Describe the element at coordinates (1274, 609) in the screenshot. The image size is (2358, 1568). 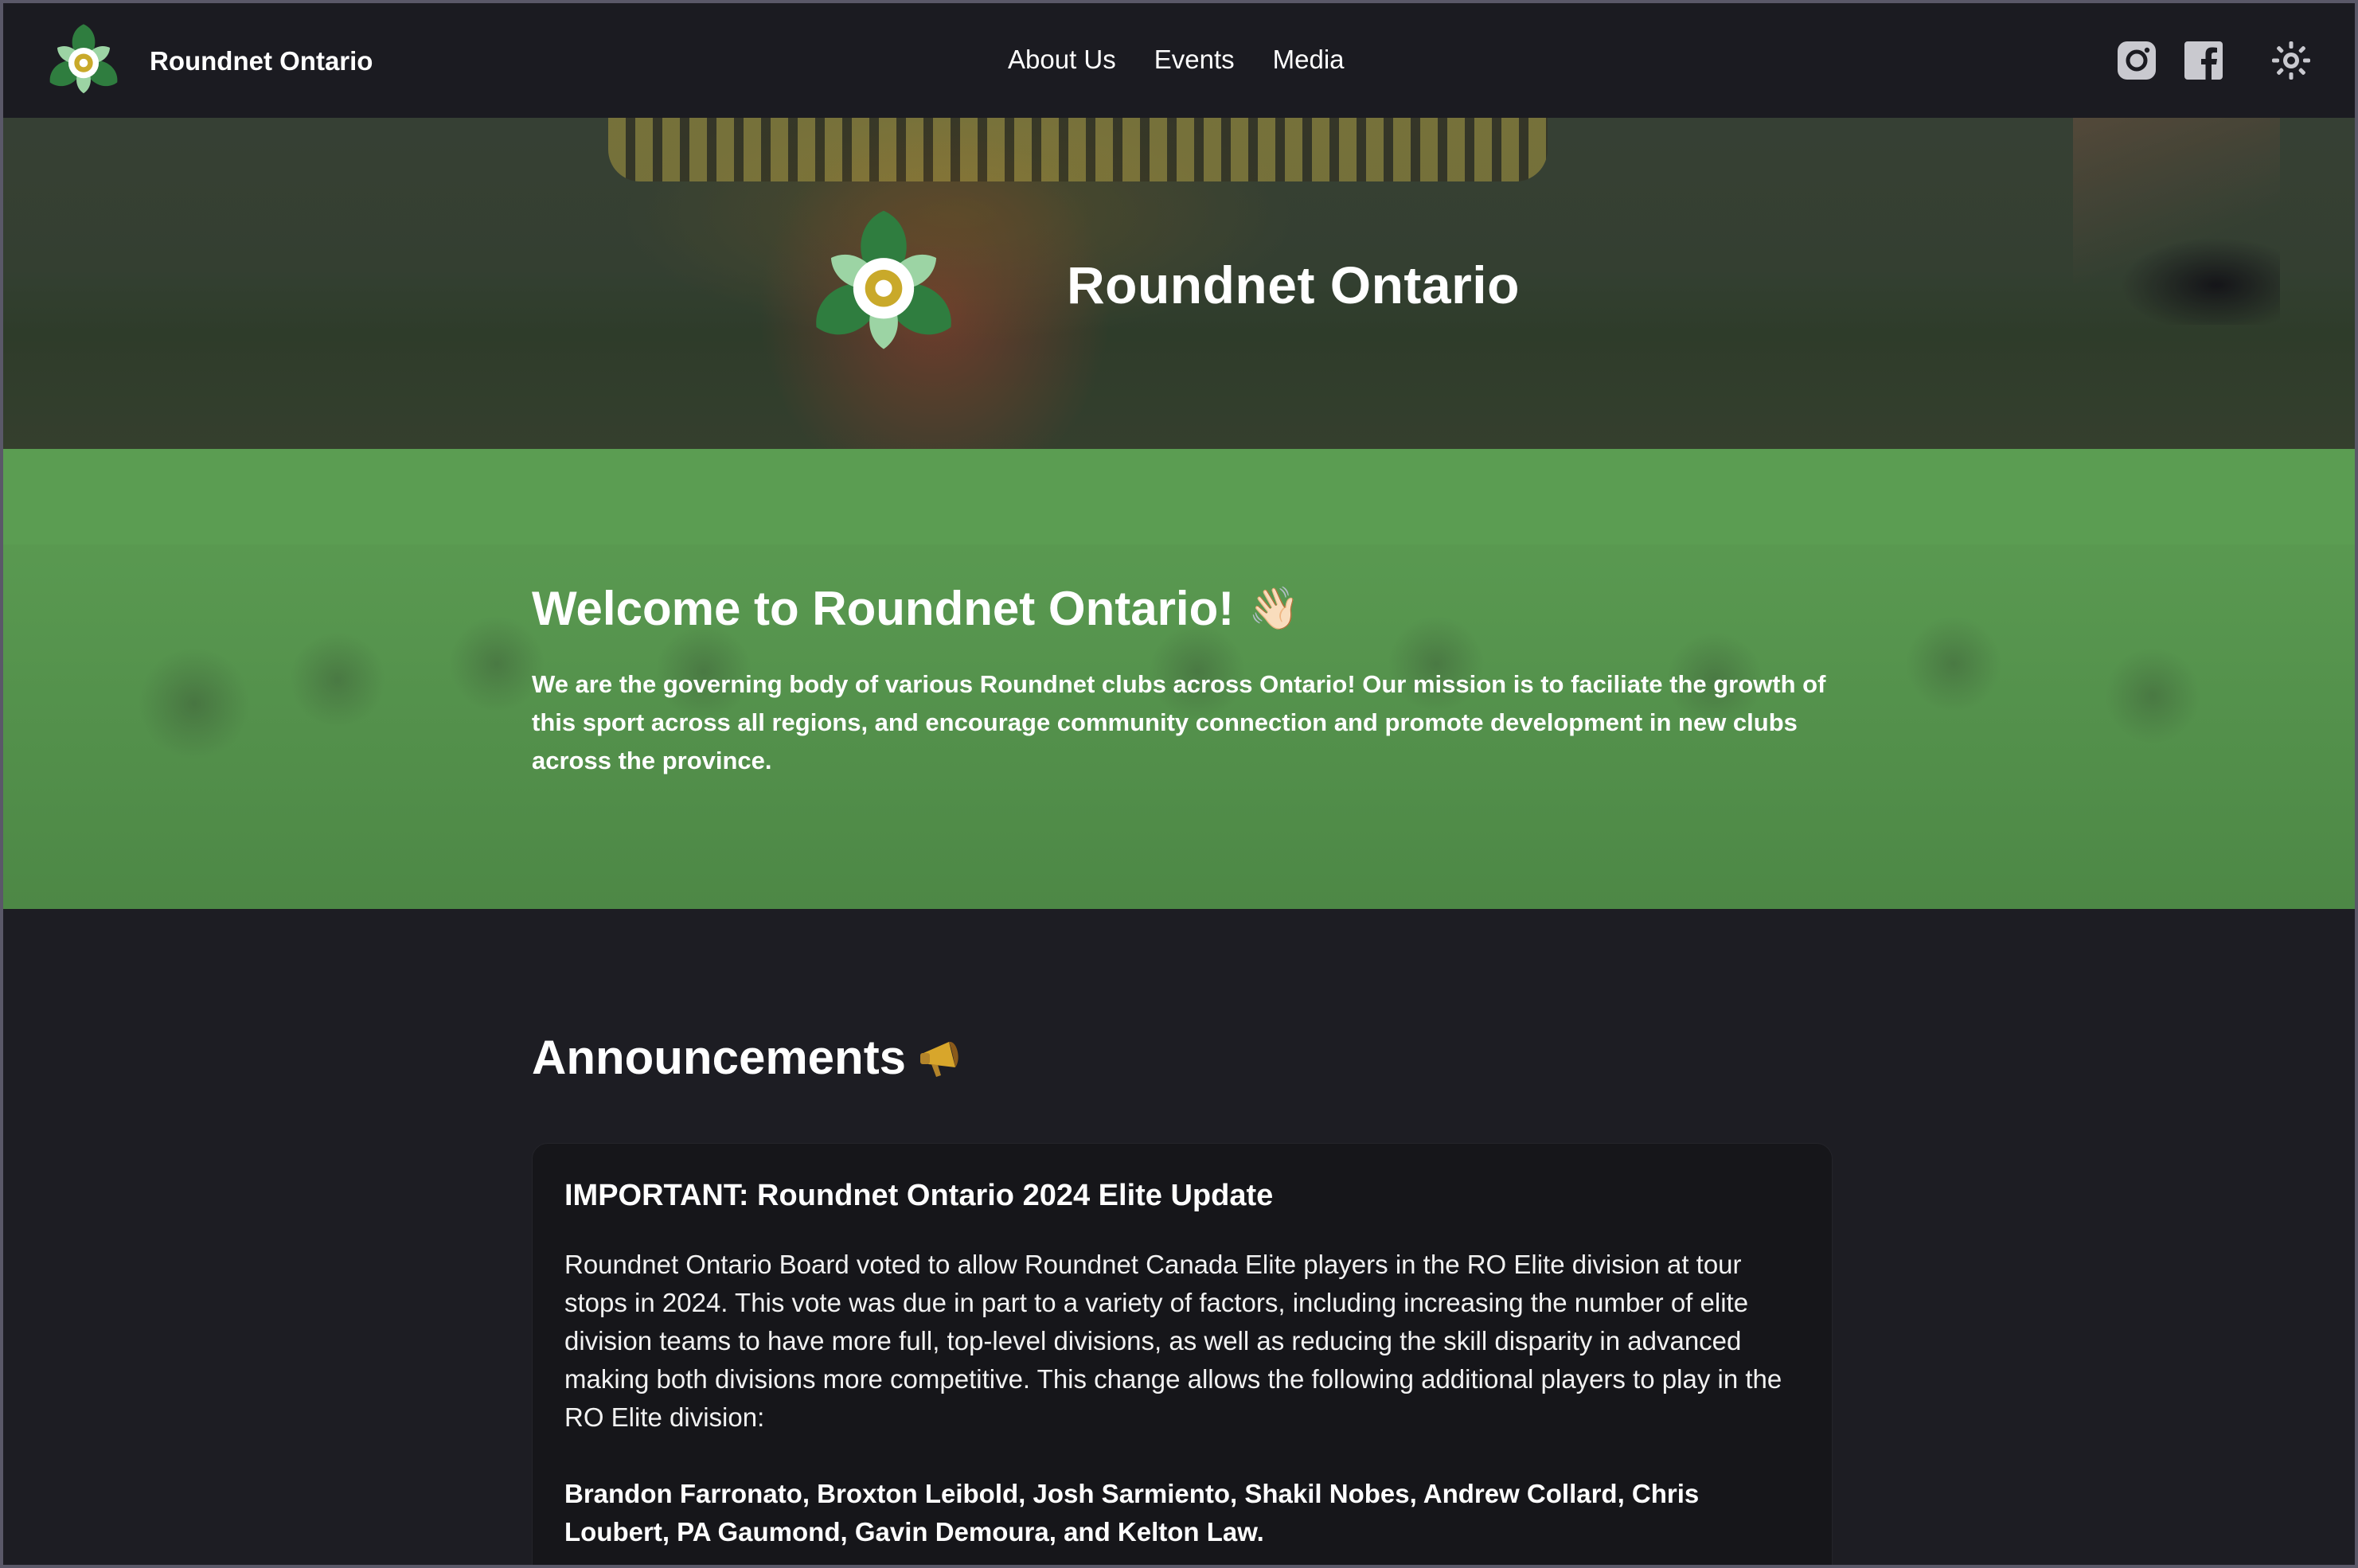
I see `waving-hand-emoji: 👋🏻` at that location.